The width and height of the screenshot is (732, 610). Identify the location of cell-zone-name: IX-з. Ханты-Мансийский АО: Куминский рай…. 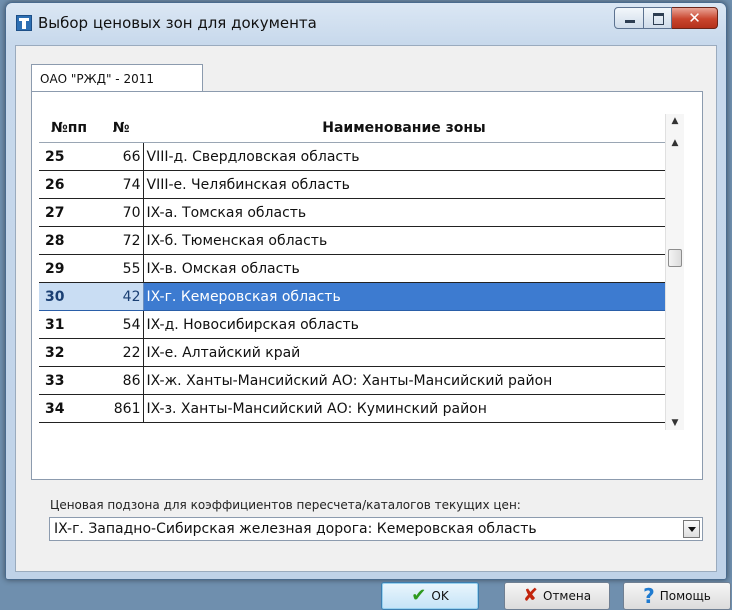
(404, 408).